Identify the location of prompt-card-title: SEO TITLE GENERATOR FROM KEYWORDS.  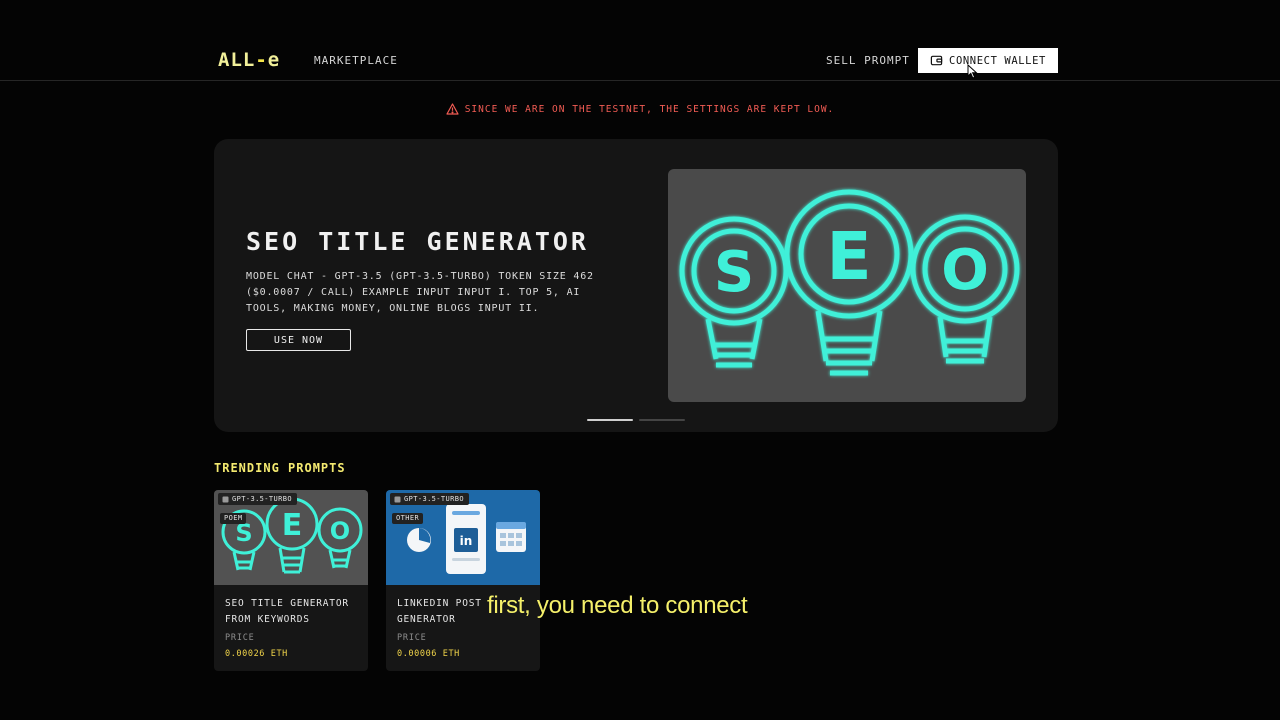
(287, 611).